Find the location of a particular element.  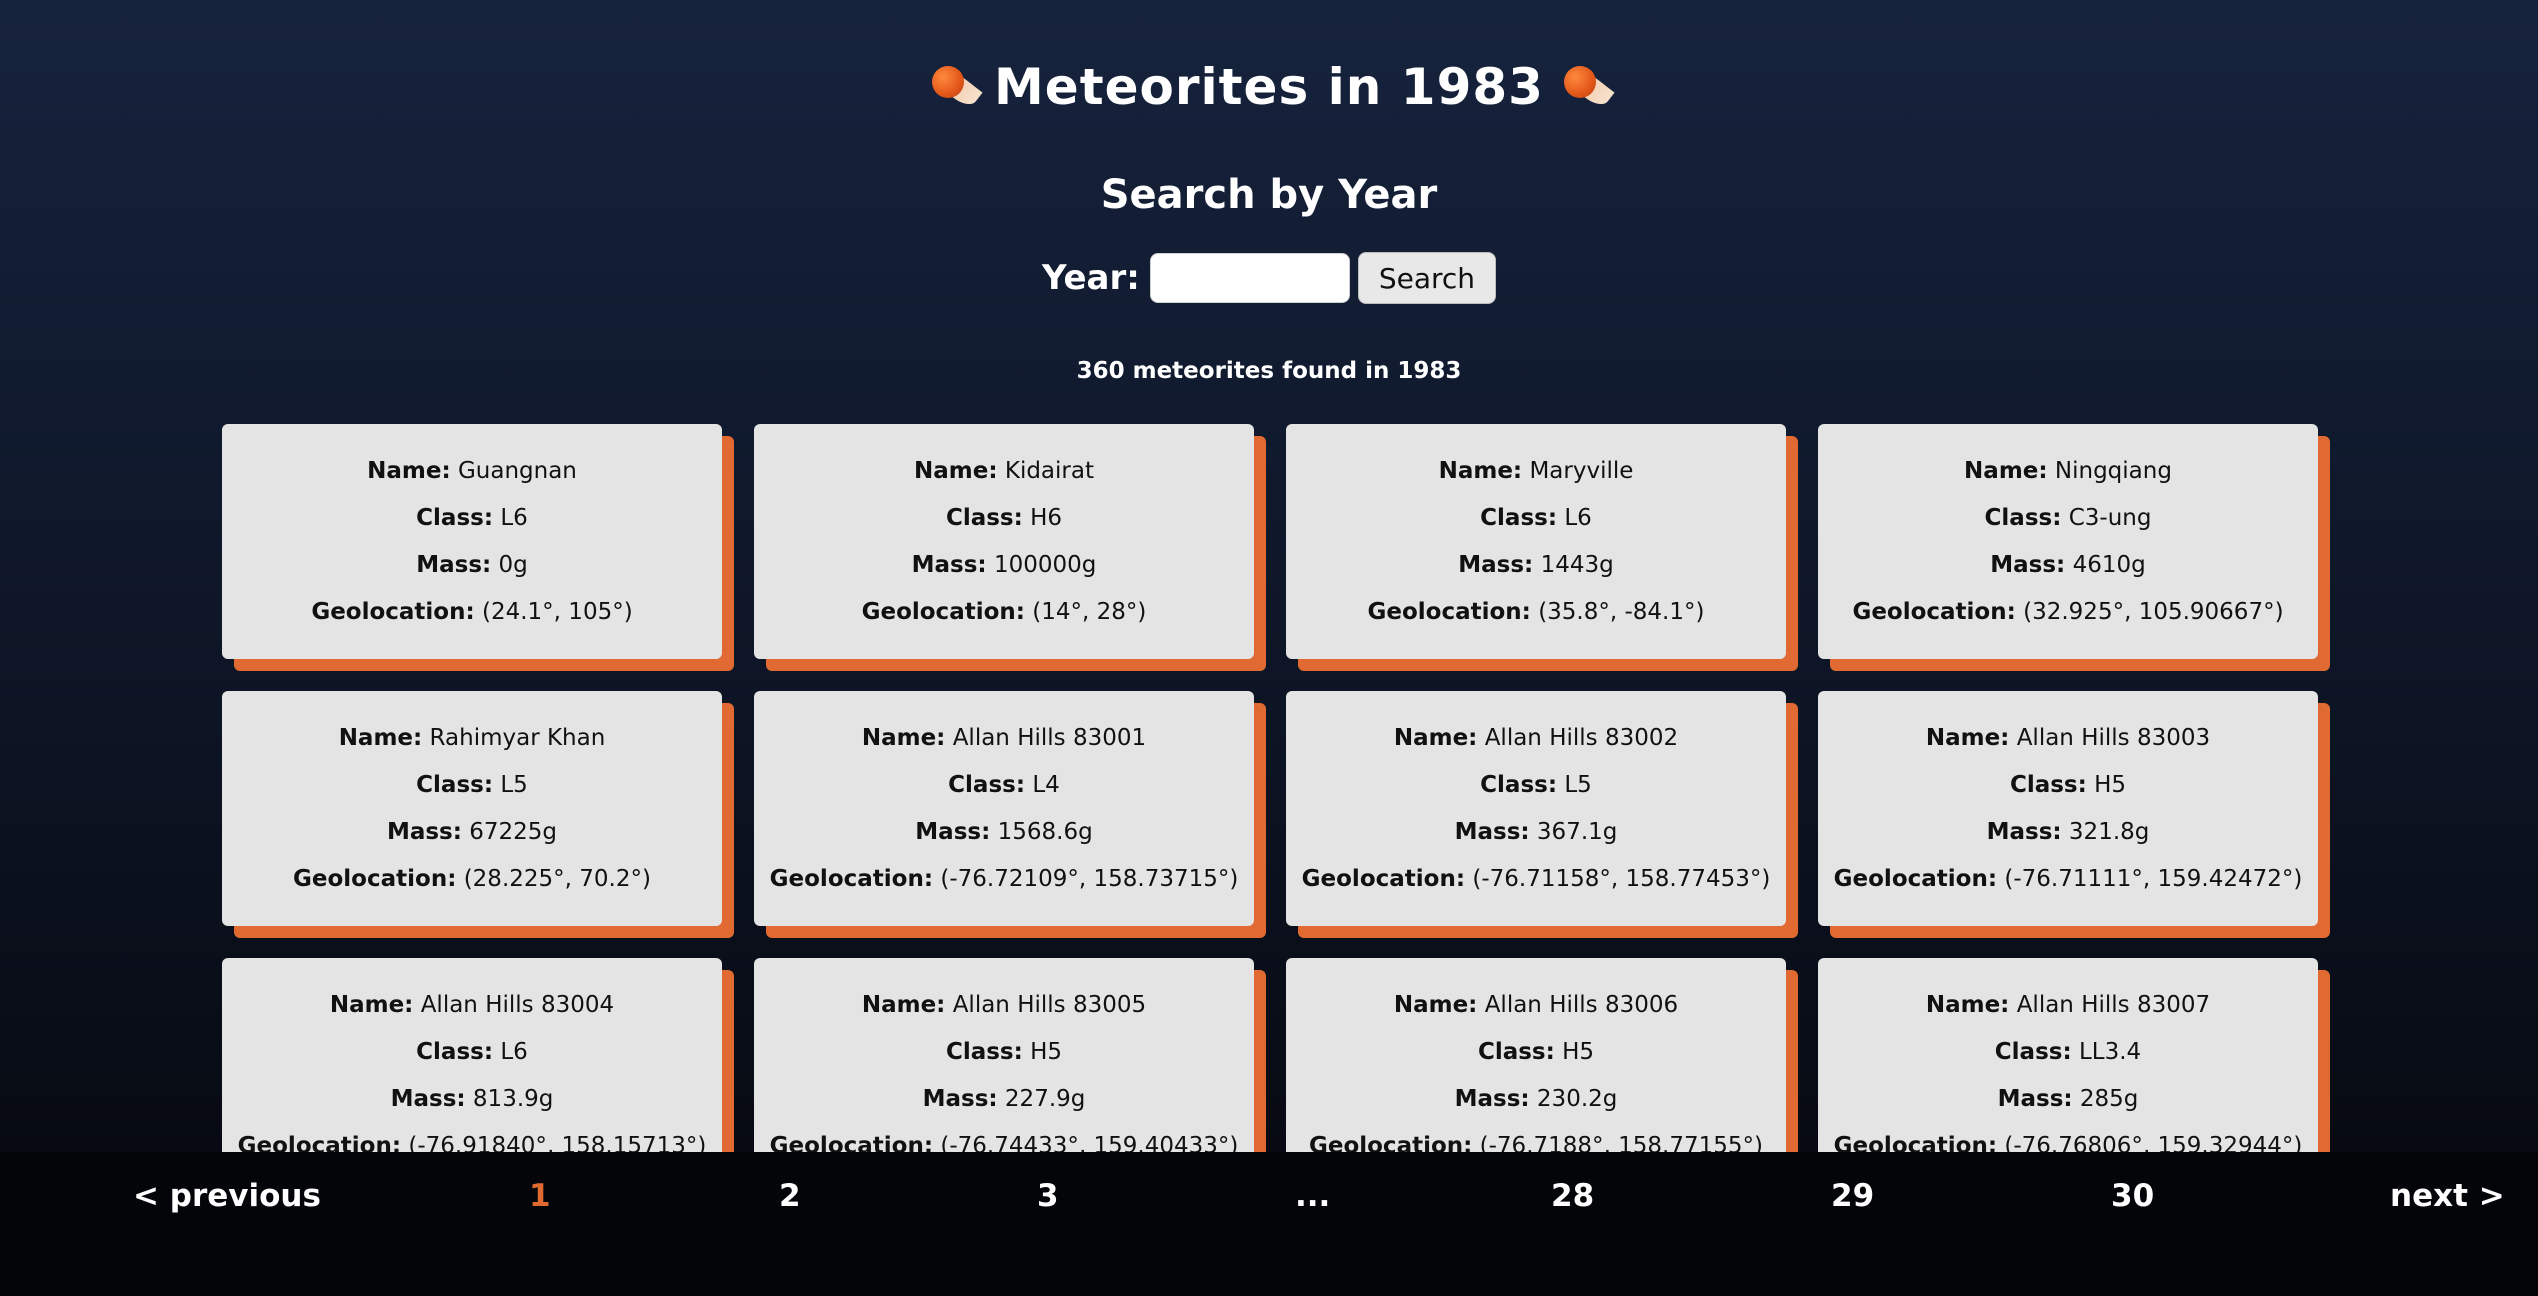

name-value: Allan Hills 83003 is located at coordinates (2113, 738).